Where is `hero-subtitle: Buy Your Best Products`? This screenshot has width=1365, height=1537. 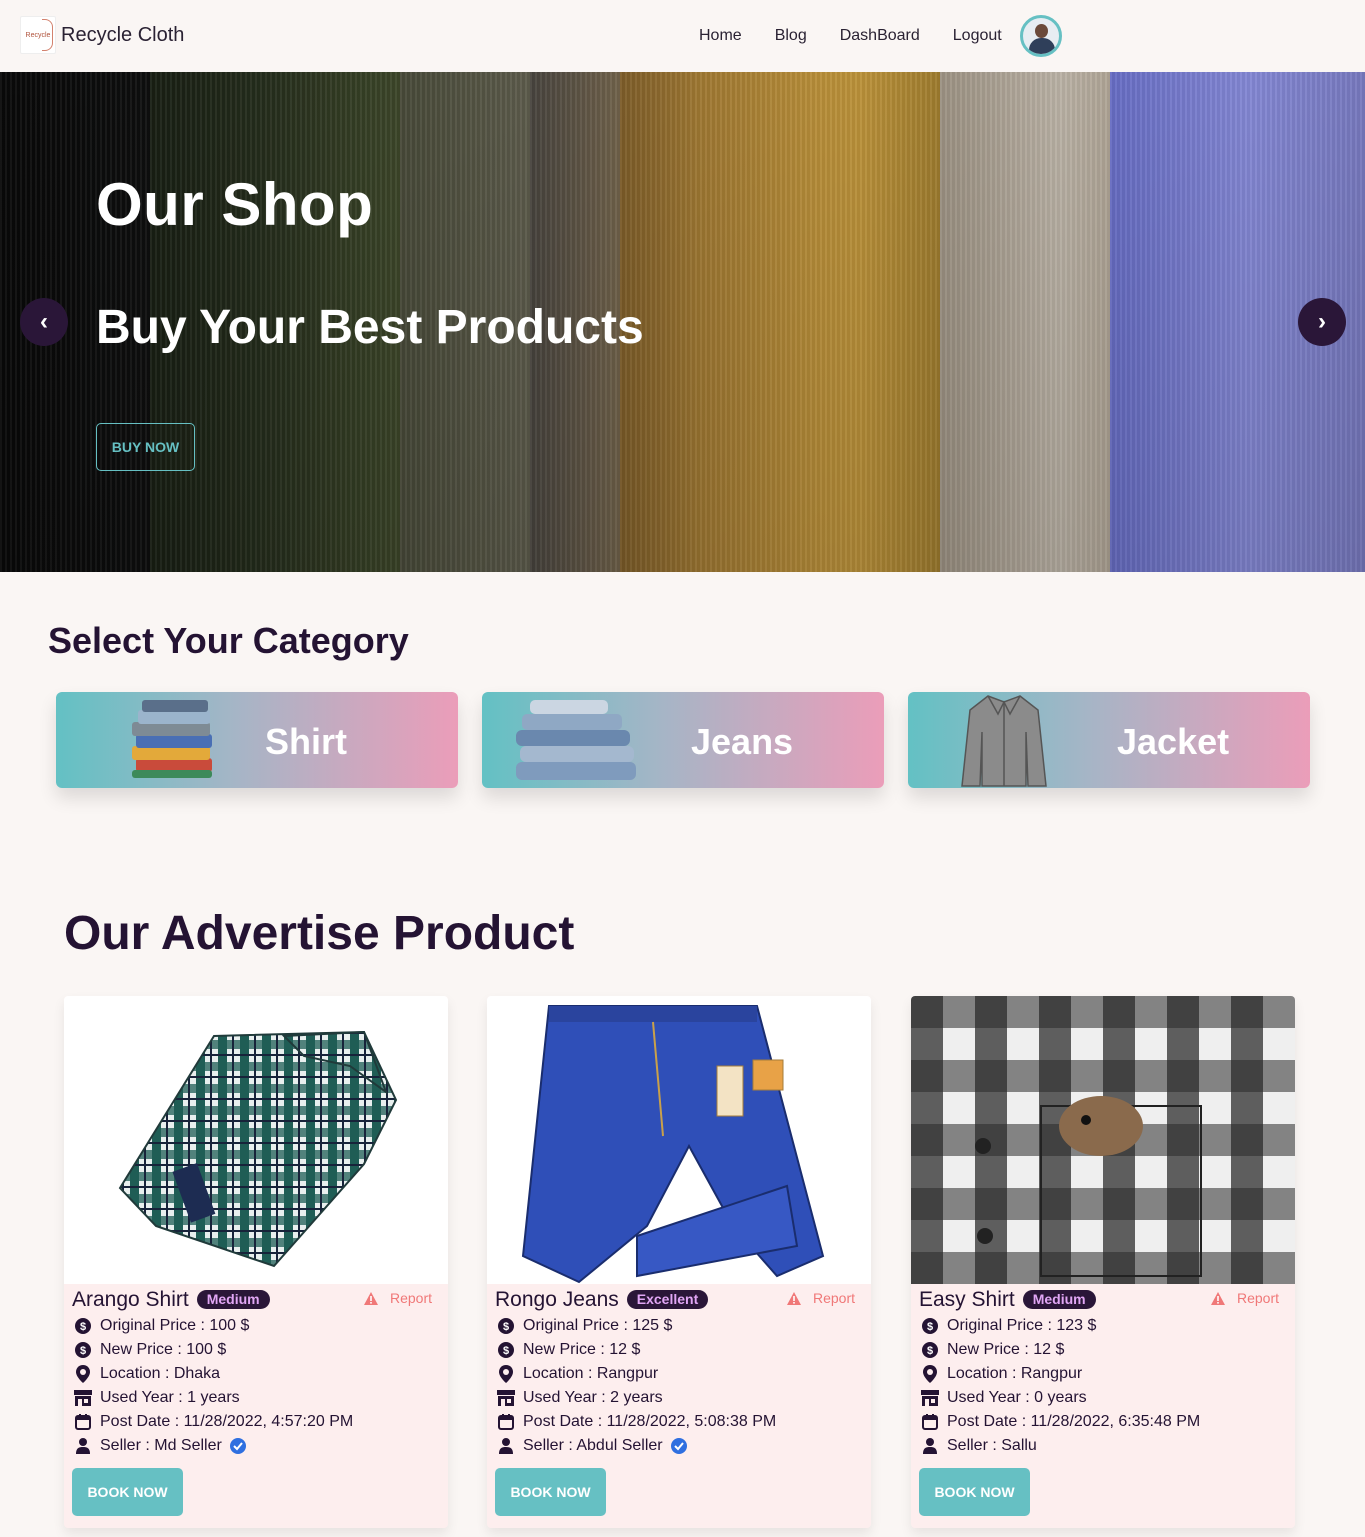 hero-subtitle: Buy Your Best Products is located at coordinates (370, 327).